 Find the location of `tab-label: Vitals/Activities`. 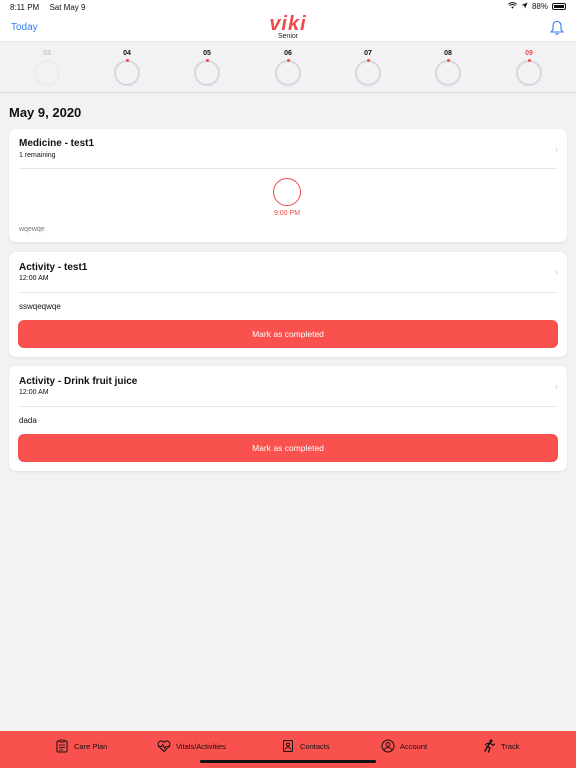

tab-label: Vitals/Activities is located at coordinates (201, 746).